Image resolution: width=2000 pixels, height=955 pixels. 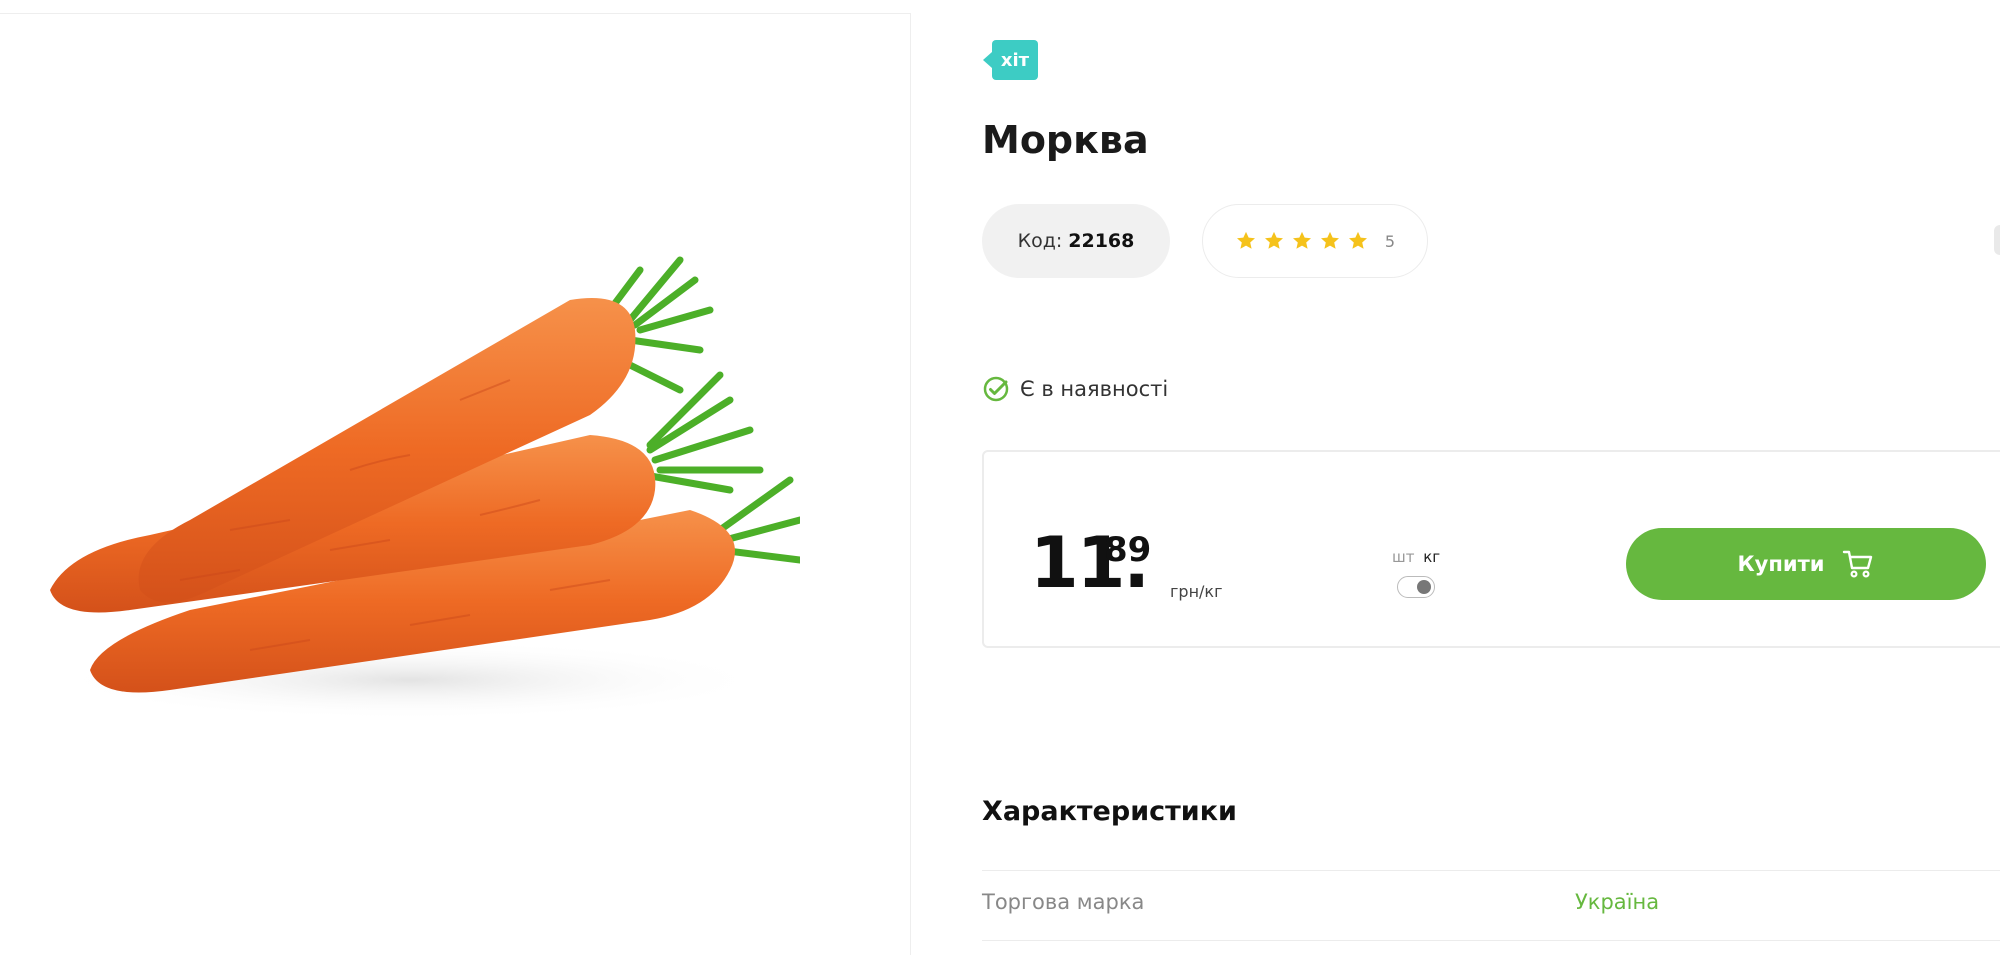 What do you see at coordinates (1101, 241) in the screenshot?
I see `product-code-value: 22168` at bounding box center [1101, 241].